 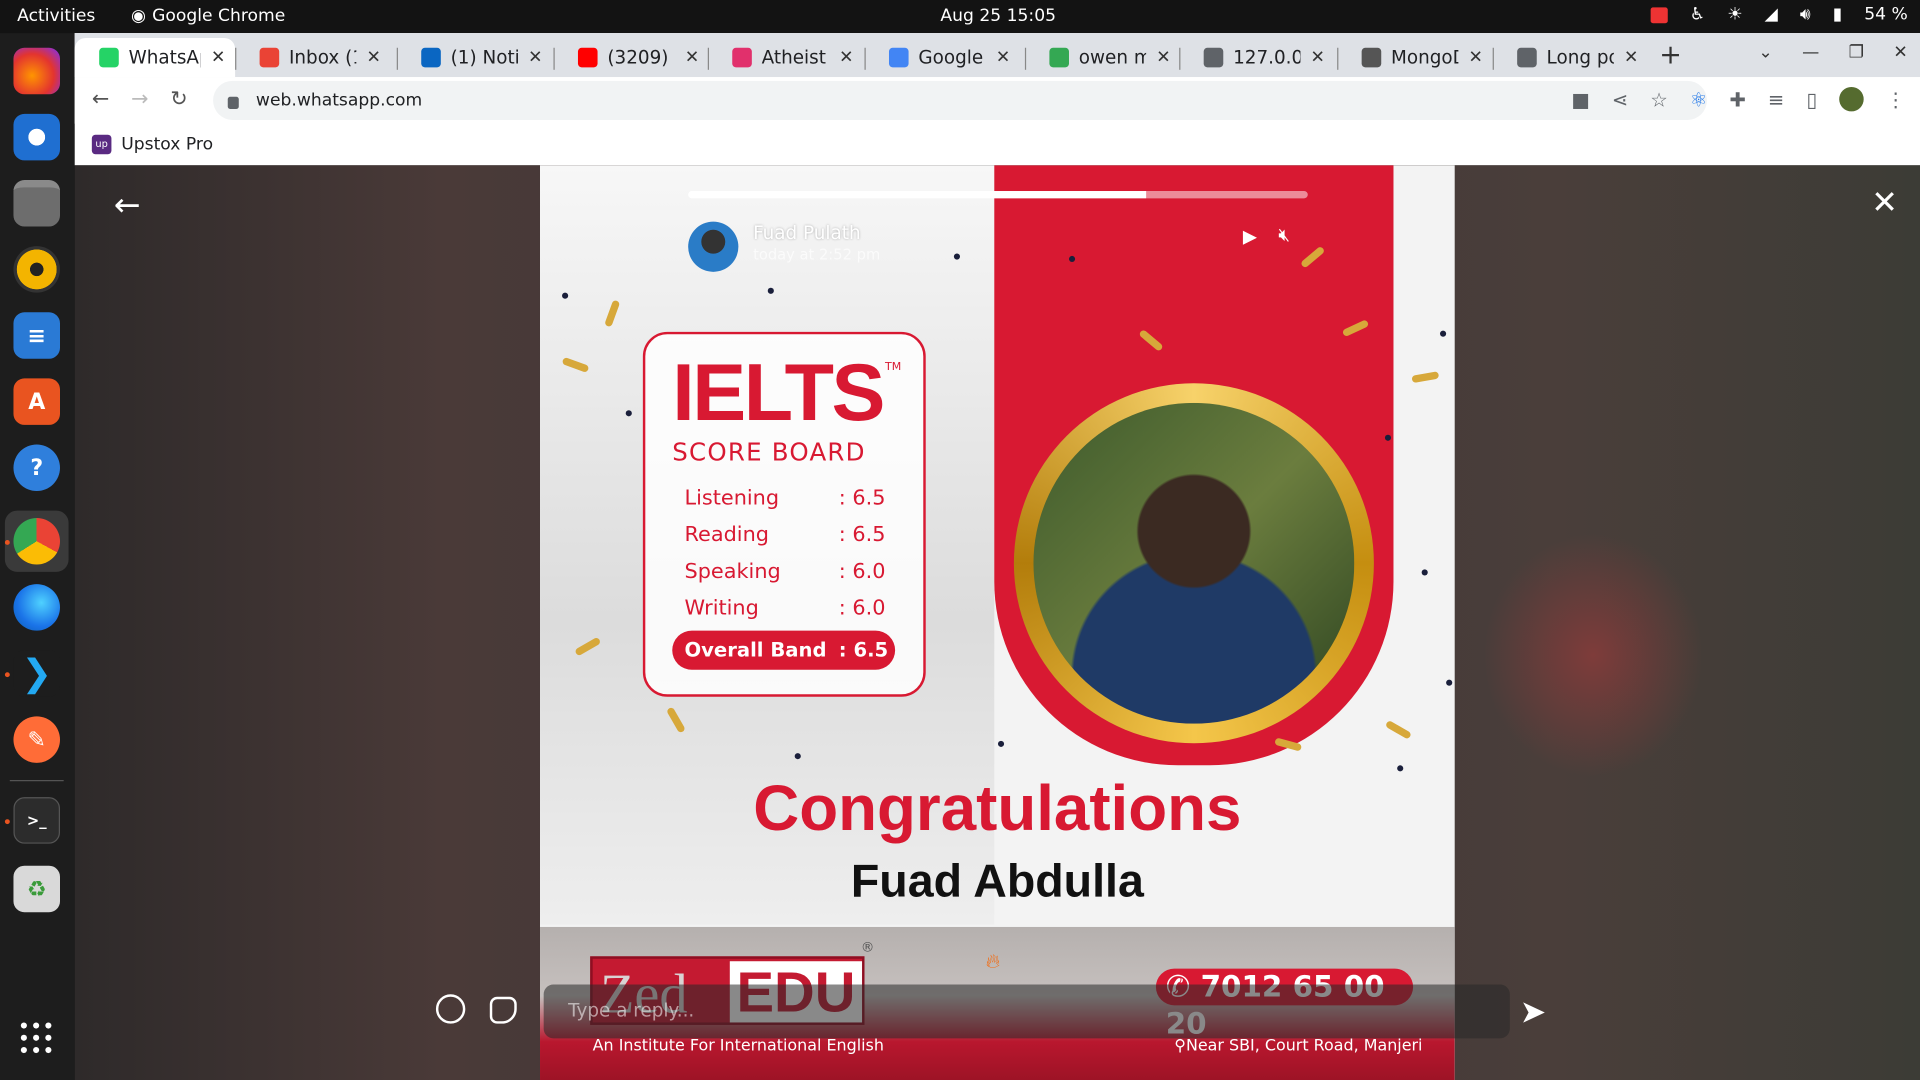 What do you see at coordinates (1900, 53) in the screenshot?
I see `window-close-icon: ✕` at bounding box center [1900, 53].